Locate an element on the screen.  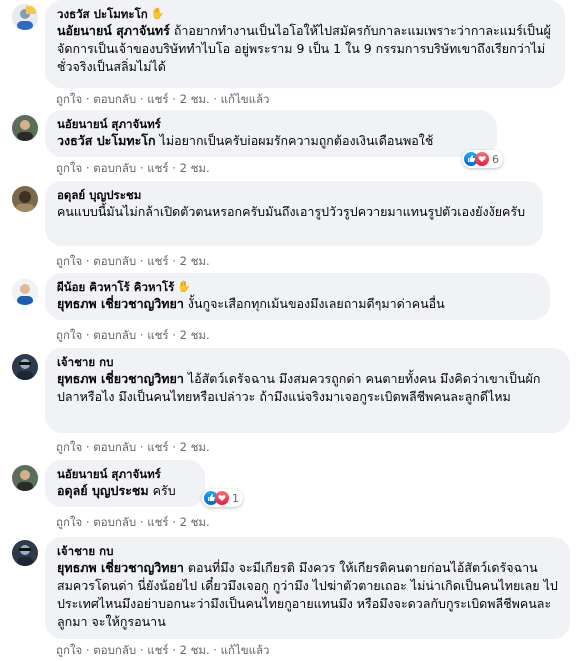
mention-link: อดุลย์ บุญประชม is located at coordinates (103, 490).